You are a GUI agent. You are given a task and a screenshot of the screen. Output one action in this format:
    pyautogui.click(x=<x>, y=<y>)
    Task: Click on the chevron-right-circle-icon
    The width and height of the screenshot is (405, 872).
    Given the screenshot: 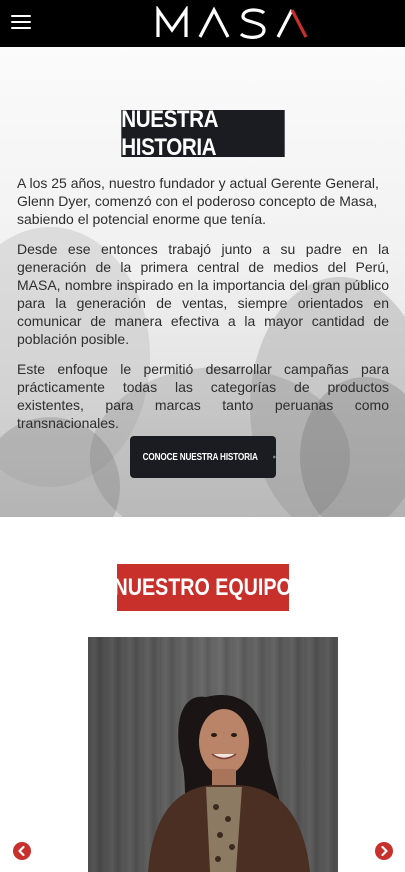 What is the action you would take?
    pyautogui.click(x=384, y=851)
    